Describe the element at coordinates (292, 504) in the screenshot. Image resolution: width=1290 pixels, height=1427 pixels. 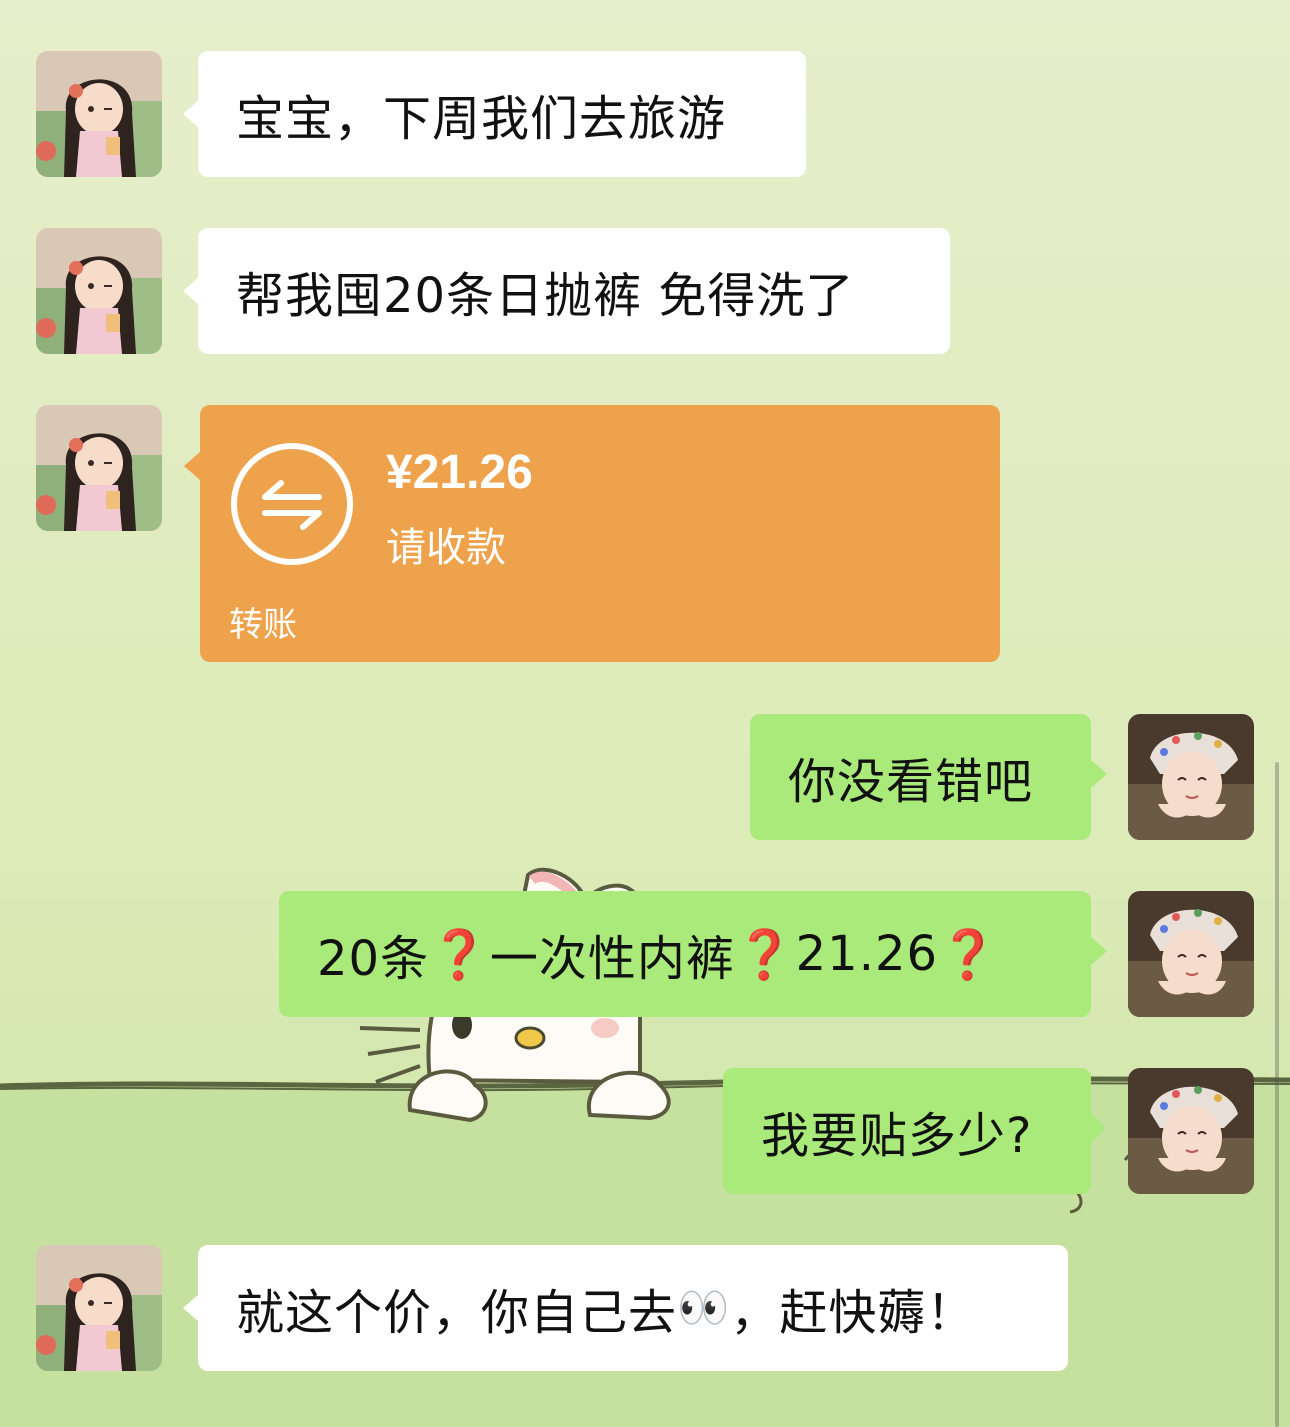
I see `transfer-arrows-icon` at that location.